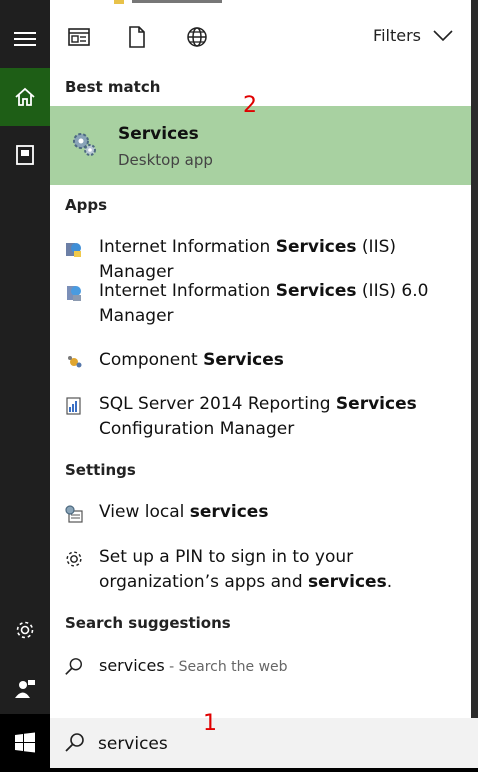 This screenshot has width=478, height=772. Describe the element at coordinates (73, 250) in the screenshot. I see `iis-manager-icon` at that location.